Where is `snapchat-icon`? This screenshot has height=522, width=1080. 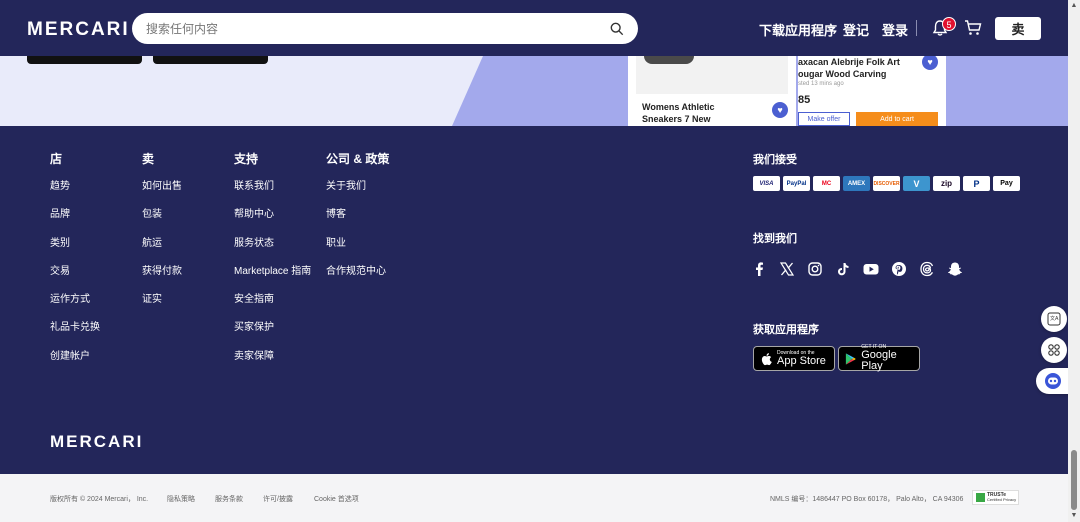 snapchat-icon is located at coordinates (955, 269).